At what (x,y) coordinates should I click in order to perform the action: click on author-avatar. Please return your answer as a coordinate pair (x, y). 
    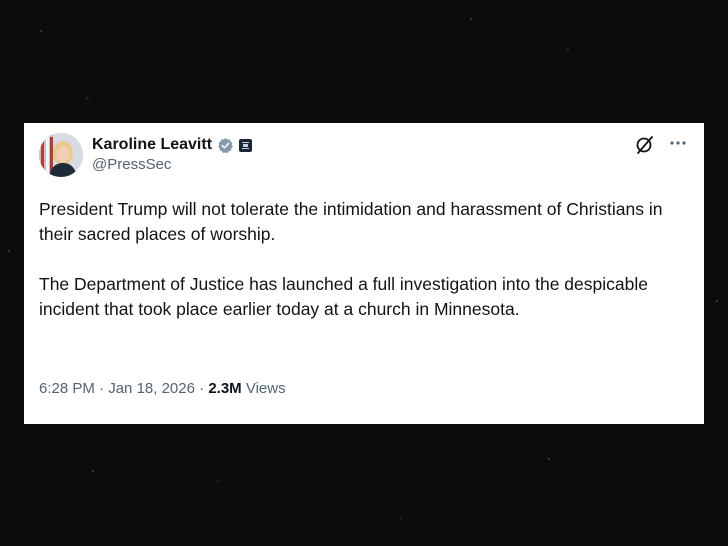
    Looking at the image, I should click on (61, 155).